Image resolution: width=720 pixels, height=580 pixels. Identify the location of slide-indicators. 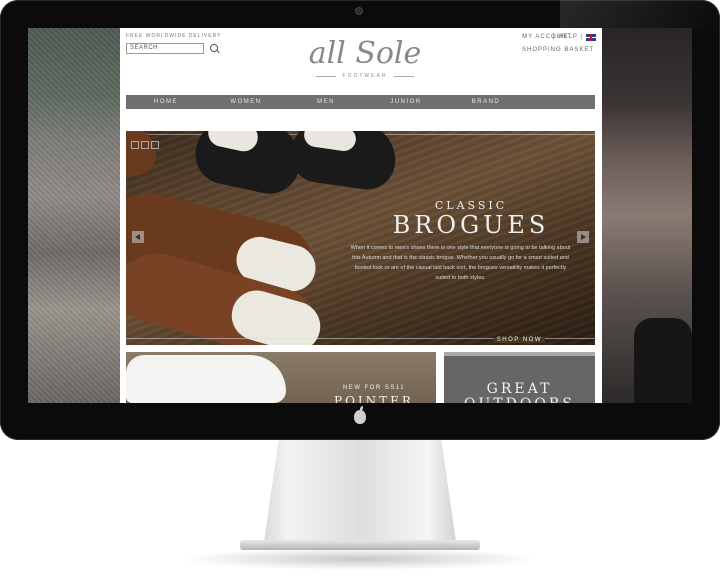
(145, 145).